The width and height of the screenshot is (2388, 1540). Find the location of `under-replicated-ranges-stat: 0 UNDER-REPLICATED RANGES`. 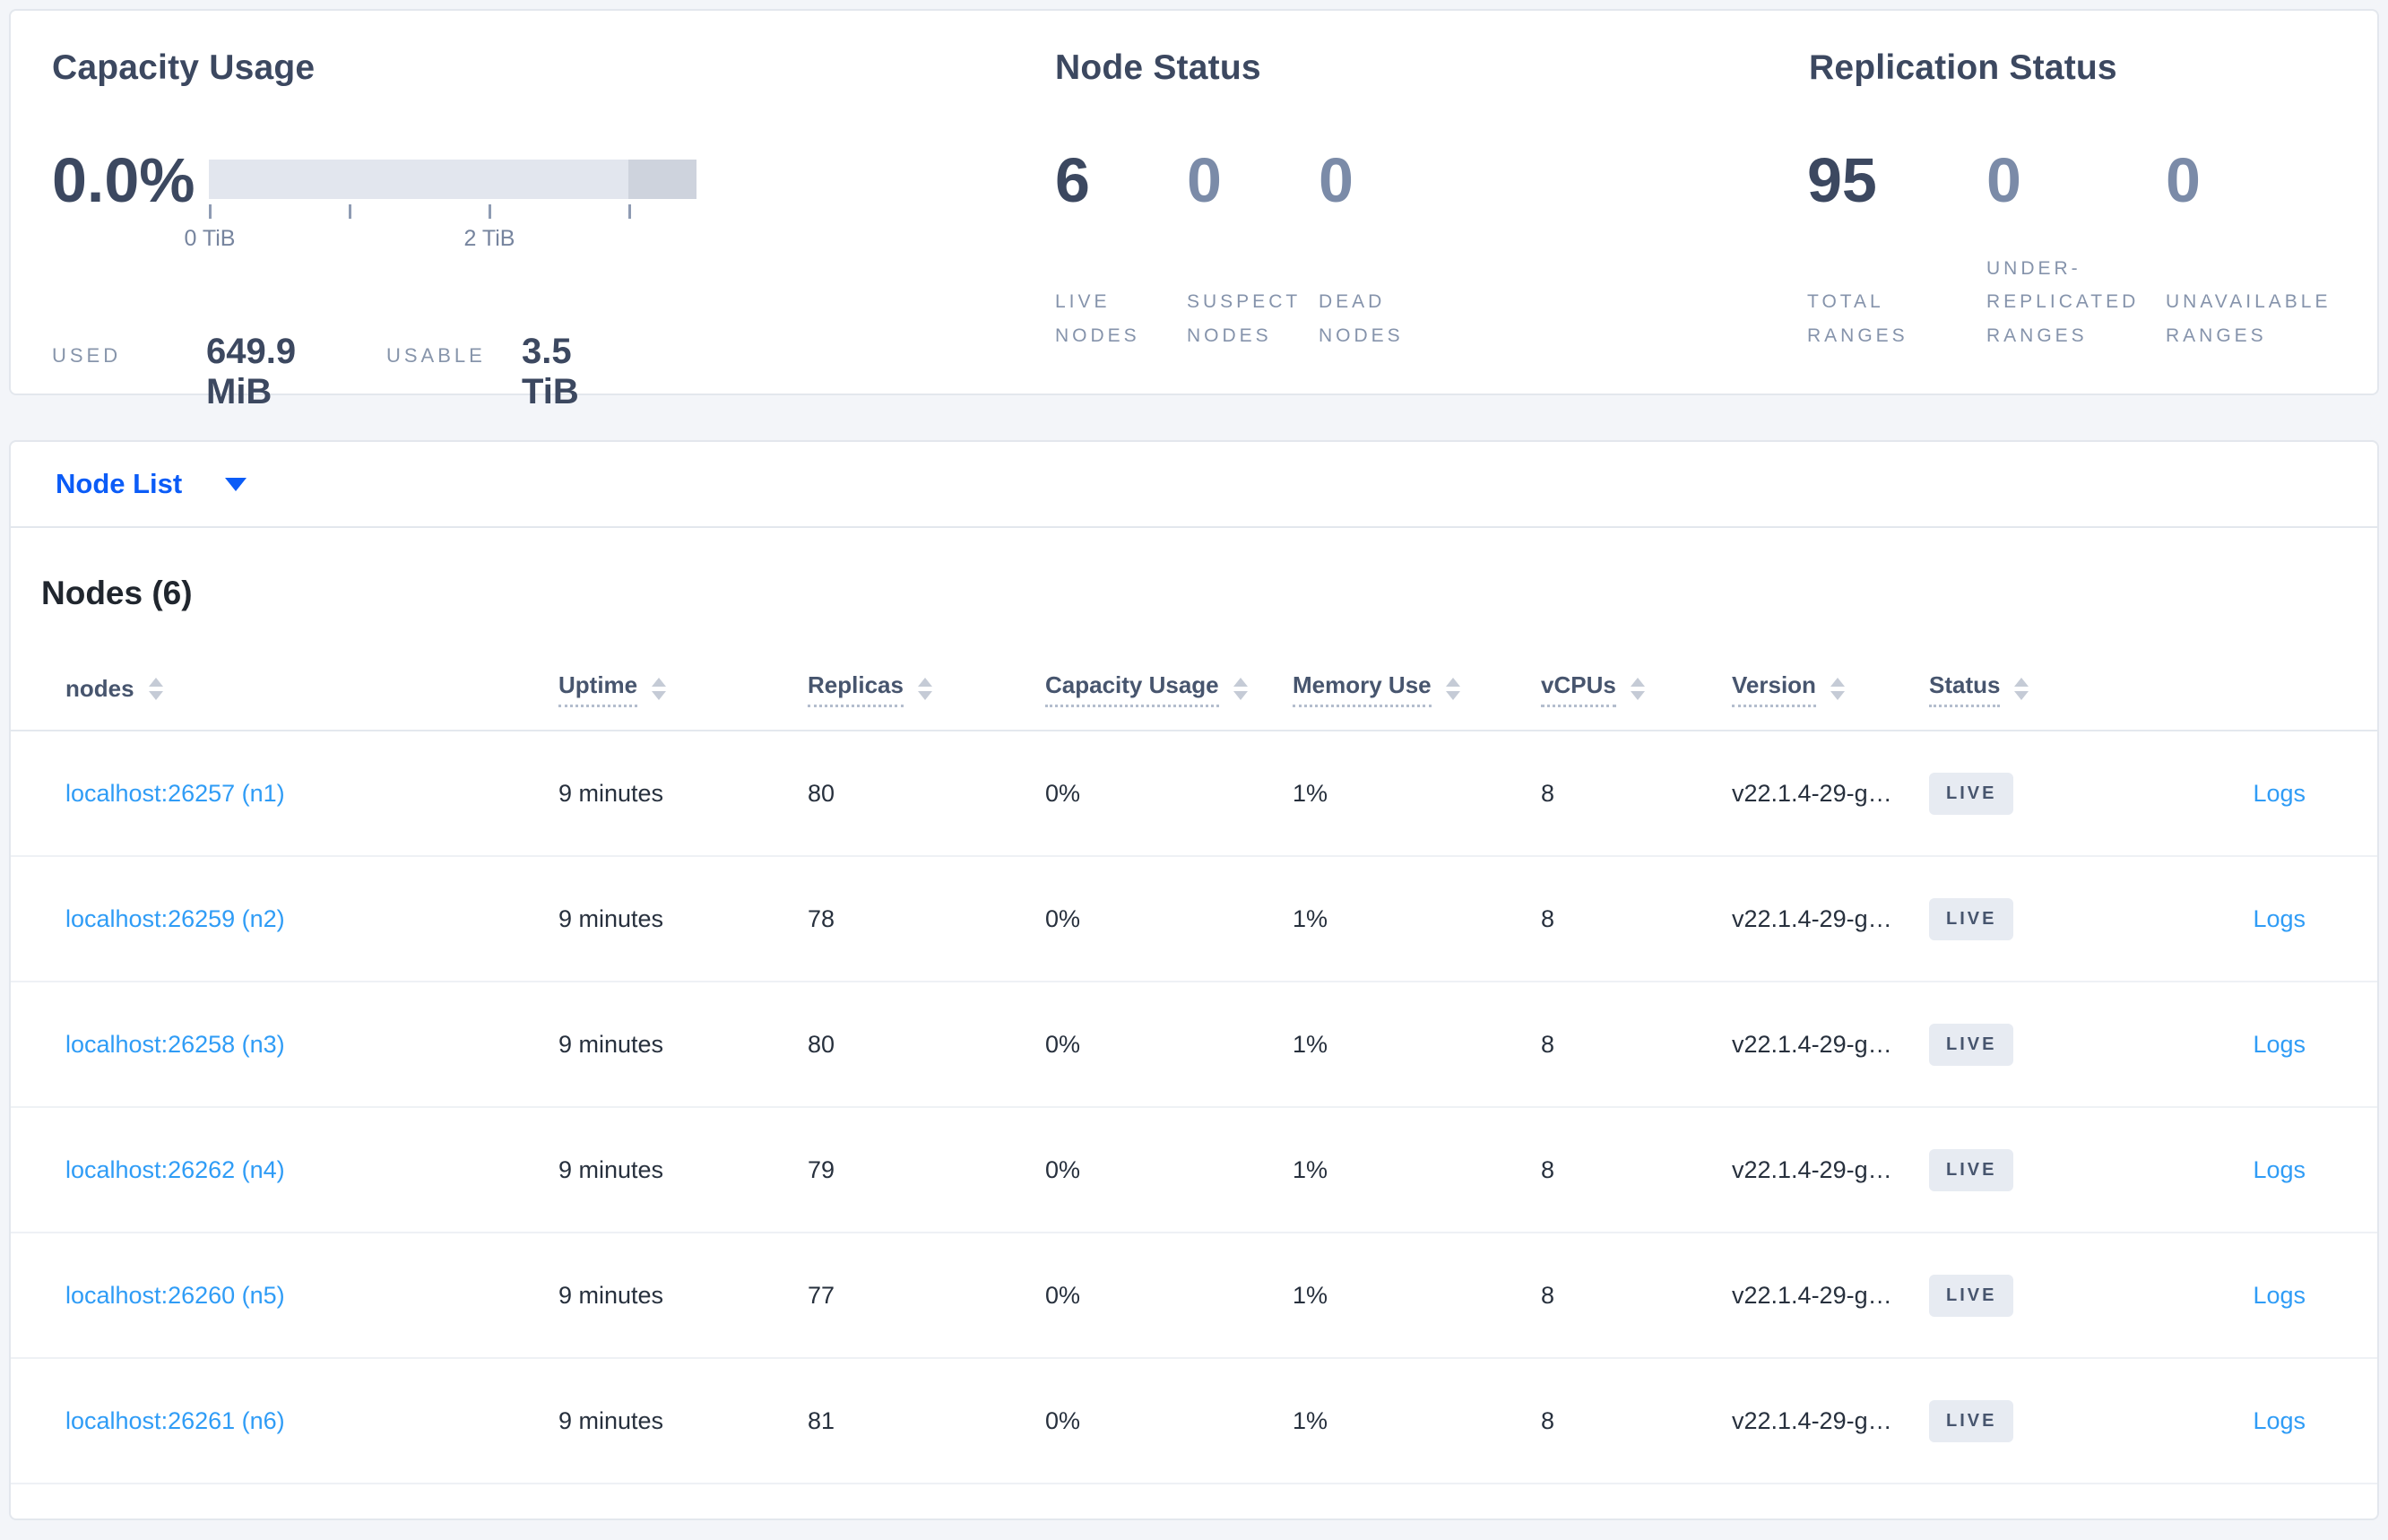

under-replicated-ranges-stat: 0 UNDER-REPLICATED RANGES is located at coordinates (2076, 251).